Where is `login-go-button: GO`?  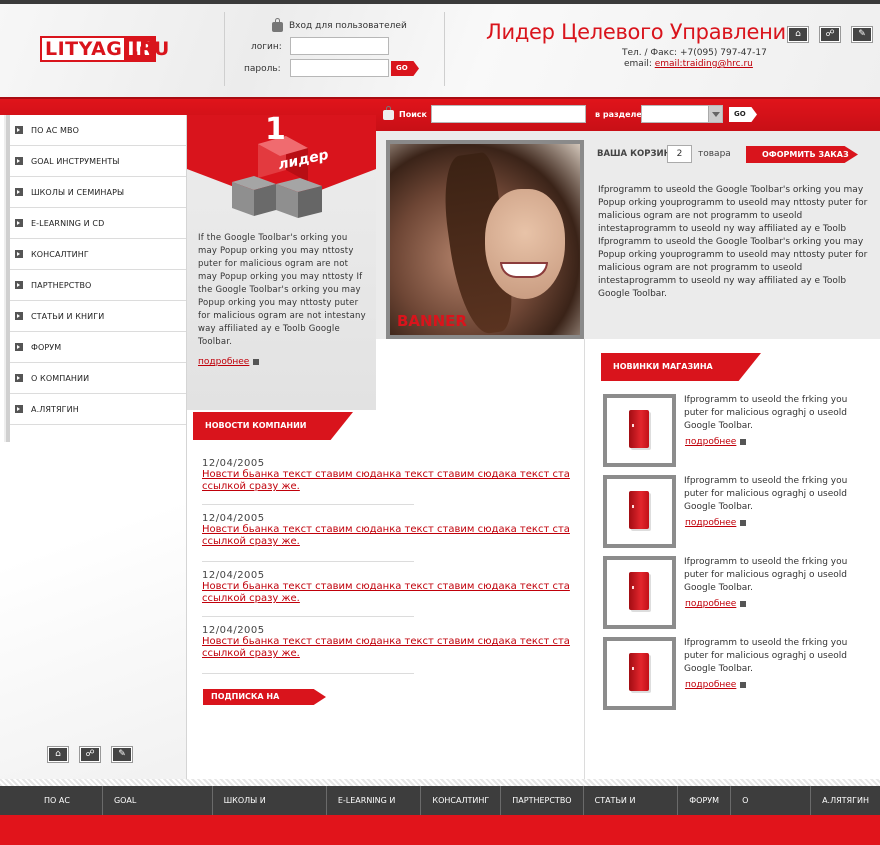 login-go-button: GO is located at coordinates (405, 68).